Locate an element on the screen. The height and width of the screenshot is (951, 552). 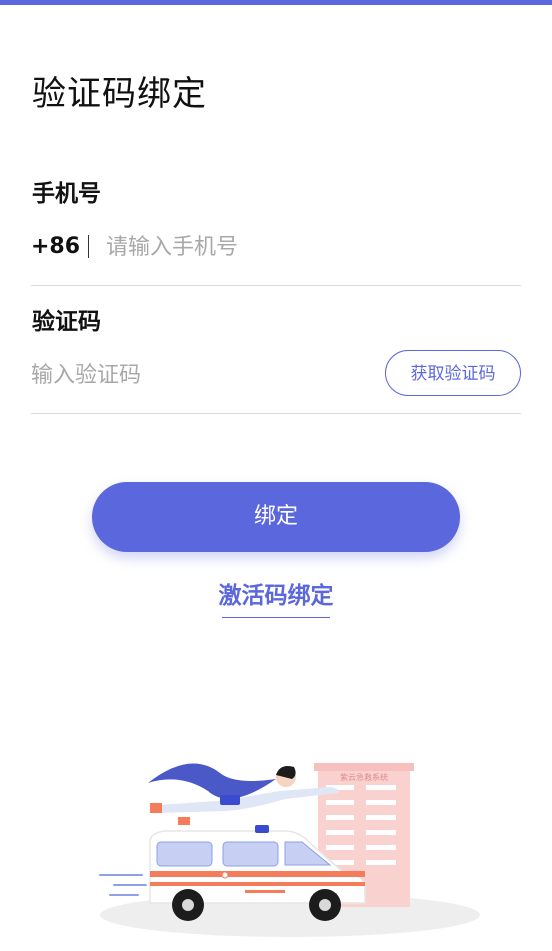
code-field-row: 获取验证码 is located at coordinates (276, 376).